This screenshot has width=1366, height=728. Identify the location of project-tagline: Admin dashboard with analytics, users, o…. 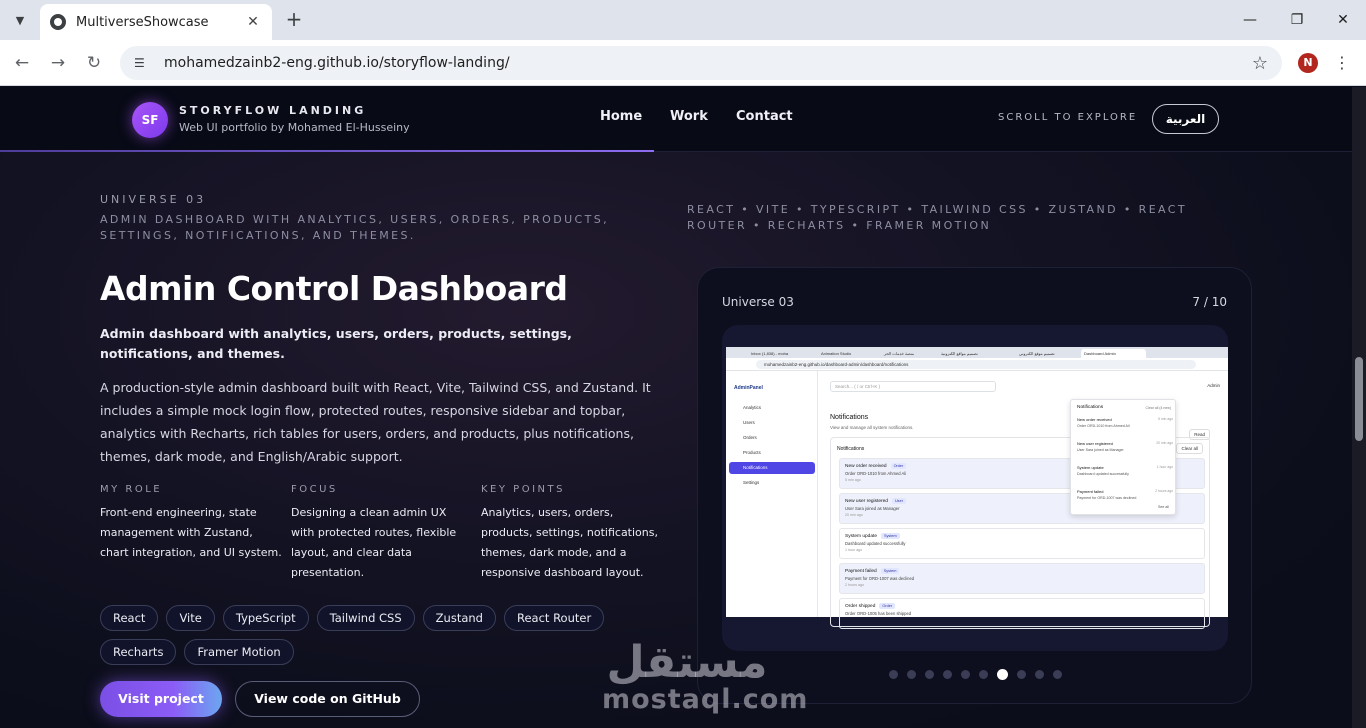
(336, 343).